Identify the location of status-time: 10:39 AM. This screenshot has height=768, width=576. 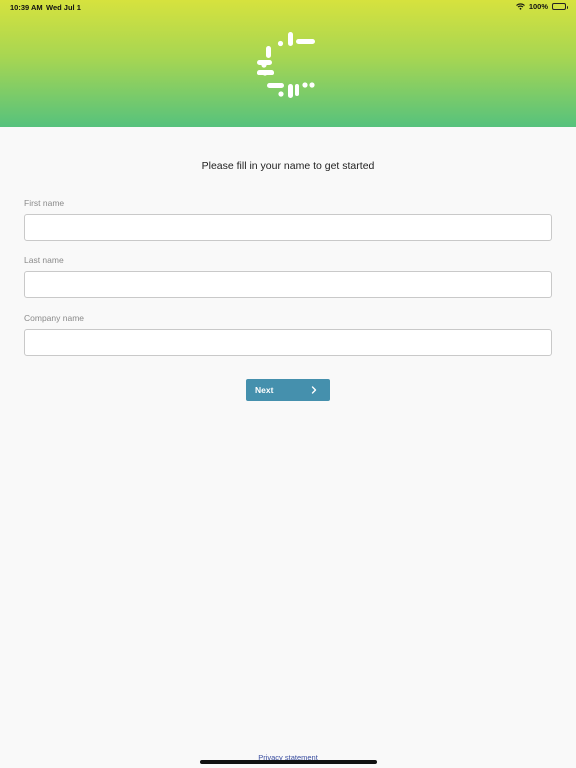
(26, 7).